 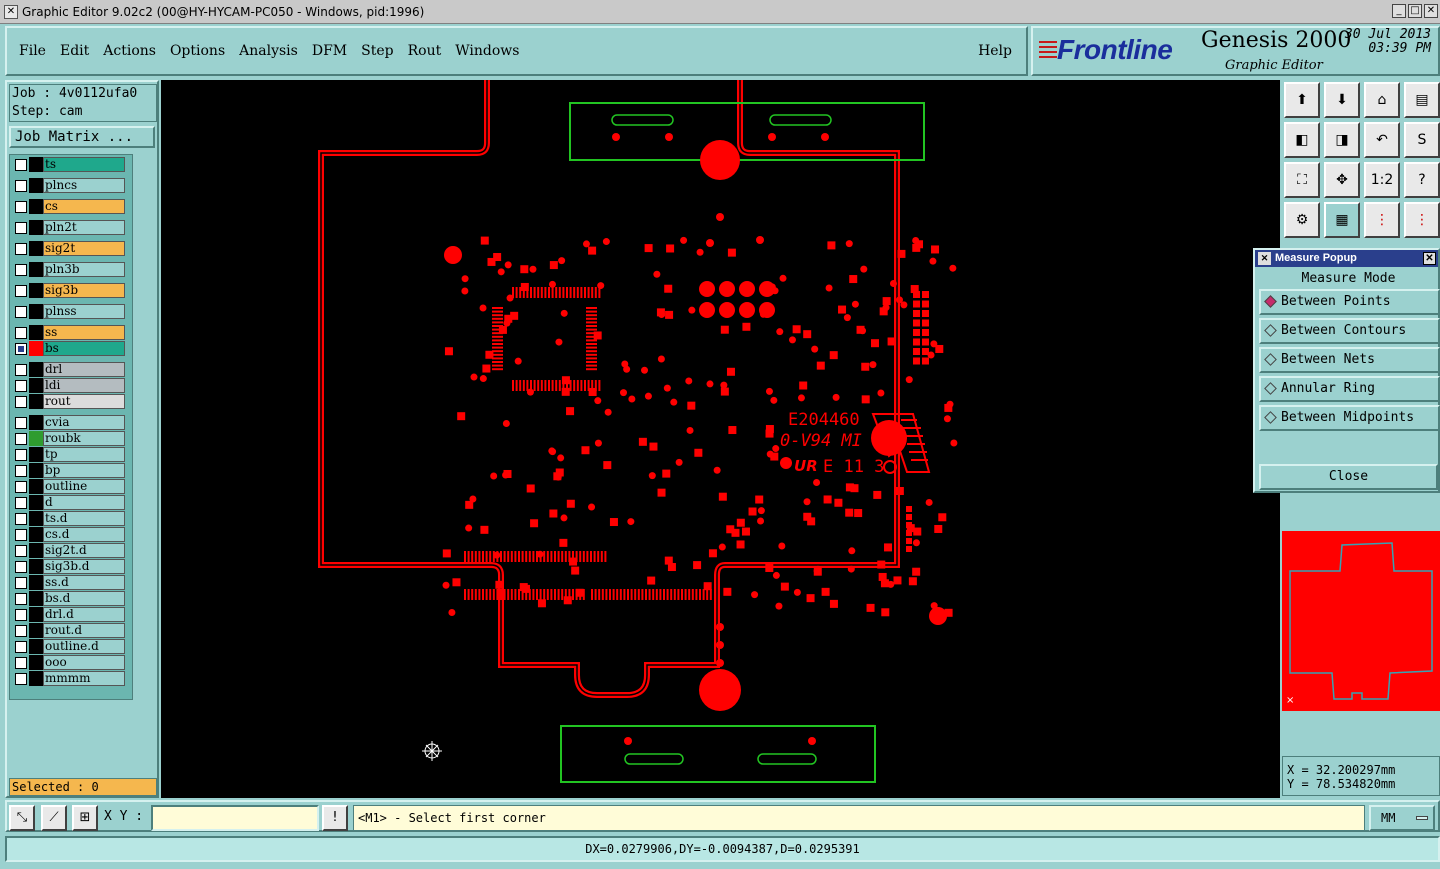 I want to click on layer-row-cs: cs, so click(x=72, y=206).